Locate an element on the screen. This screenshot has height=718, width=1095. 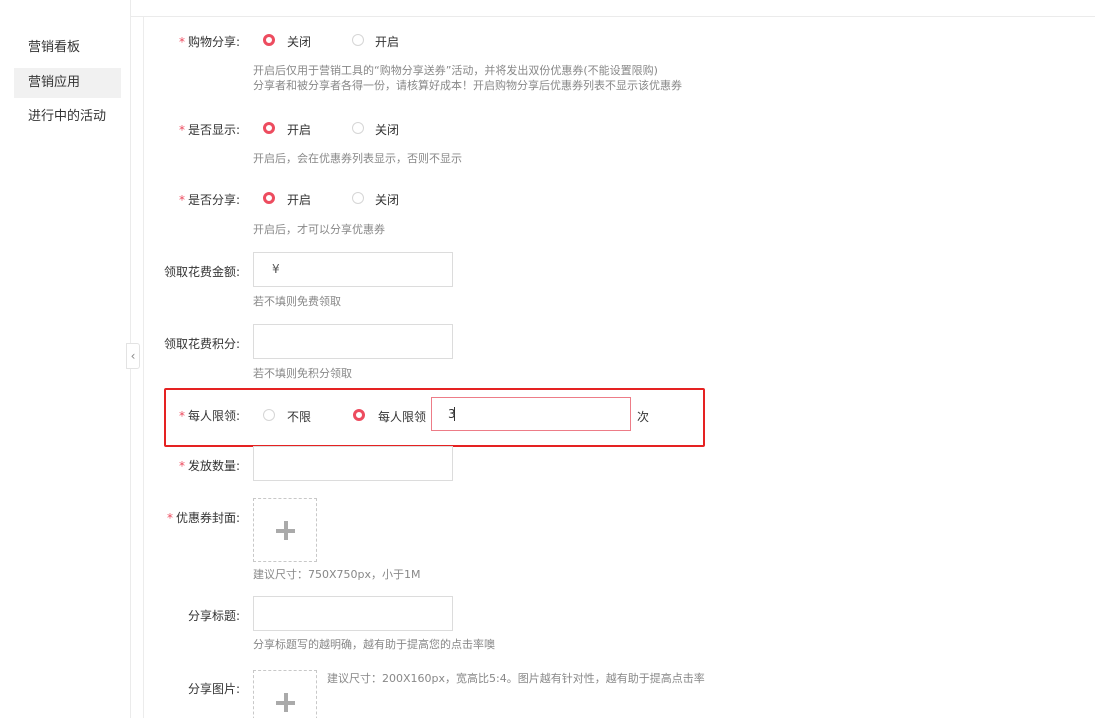
cost-points-label: 领取花费积分: is located at coordinates (201, 344).